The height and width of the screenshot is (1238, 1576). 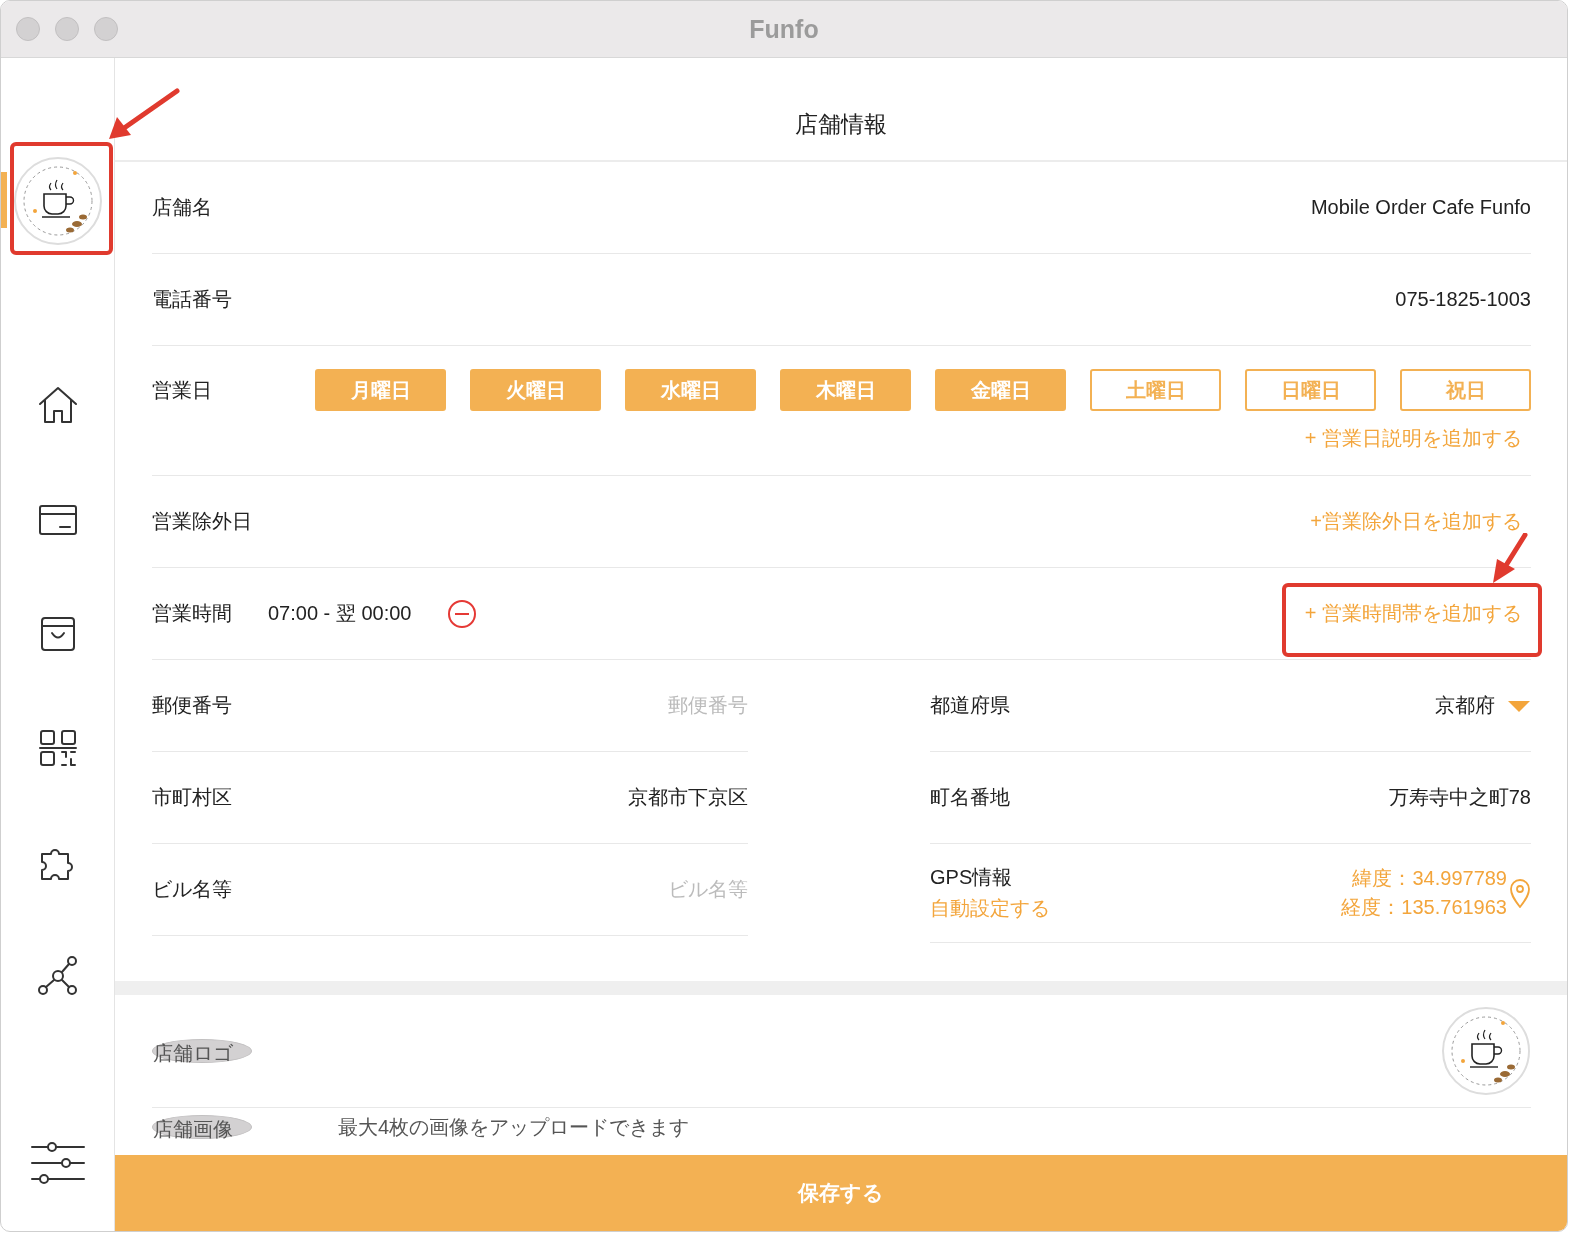 What do you see at coordinates (1463, 299) in the screenshot?
I see `field-value: 075-1825-1003` at bounding box center [1463, 299].